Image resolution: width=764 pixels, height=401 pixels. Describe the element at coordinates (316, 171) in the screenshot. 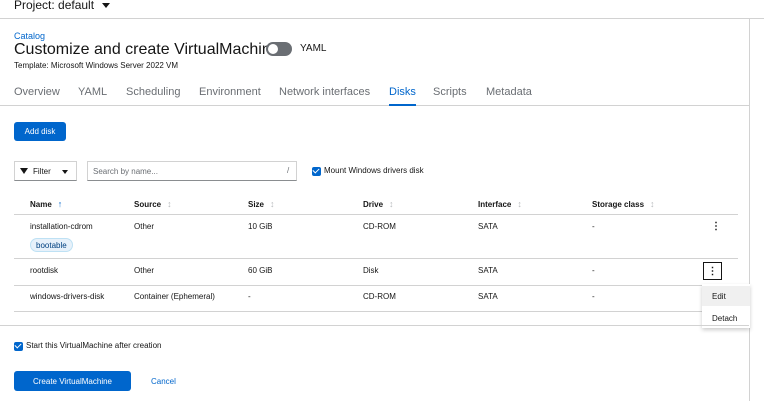

I see `mount-drivers-checkbox` at that location.